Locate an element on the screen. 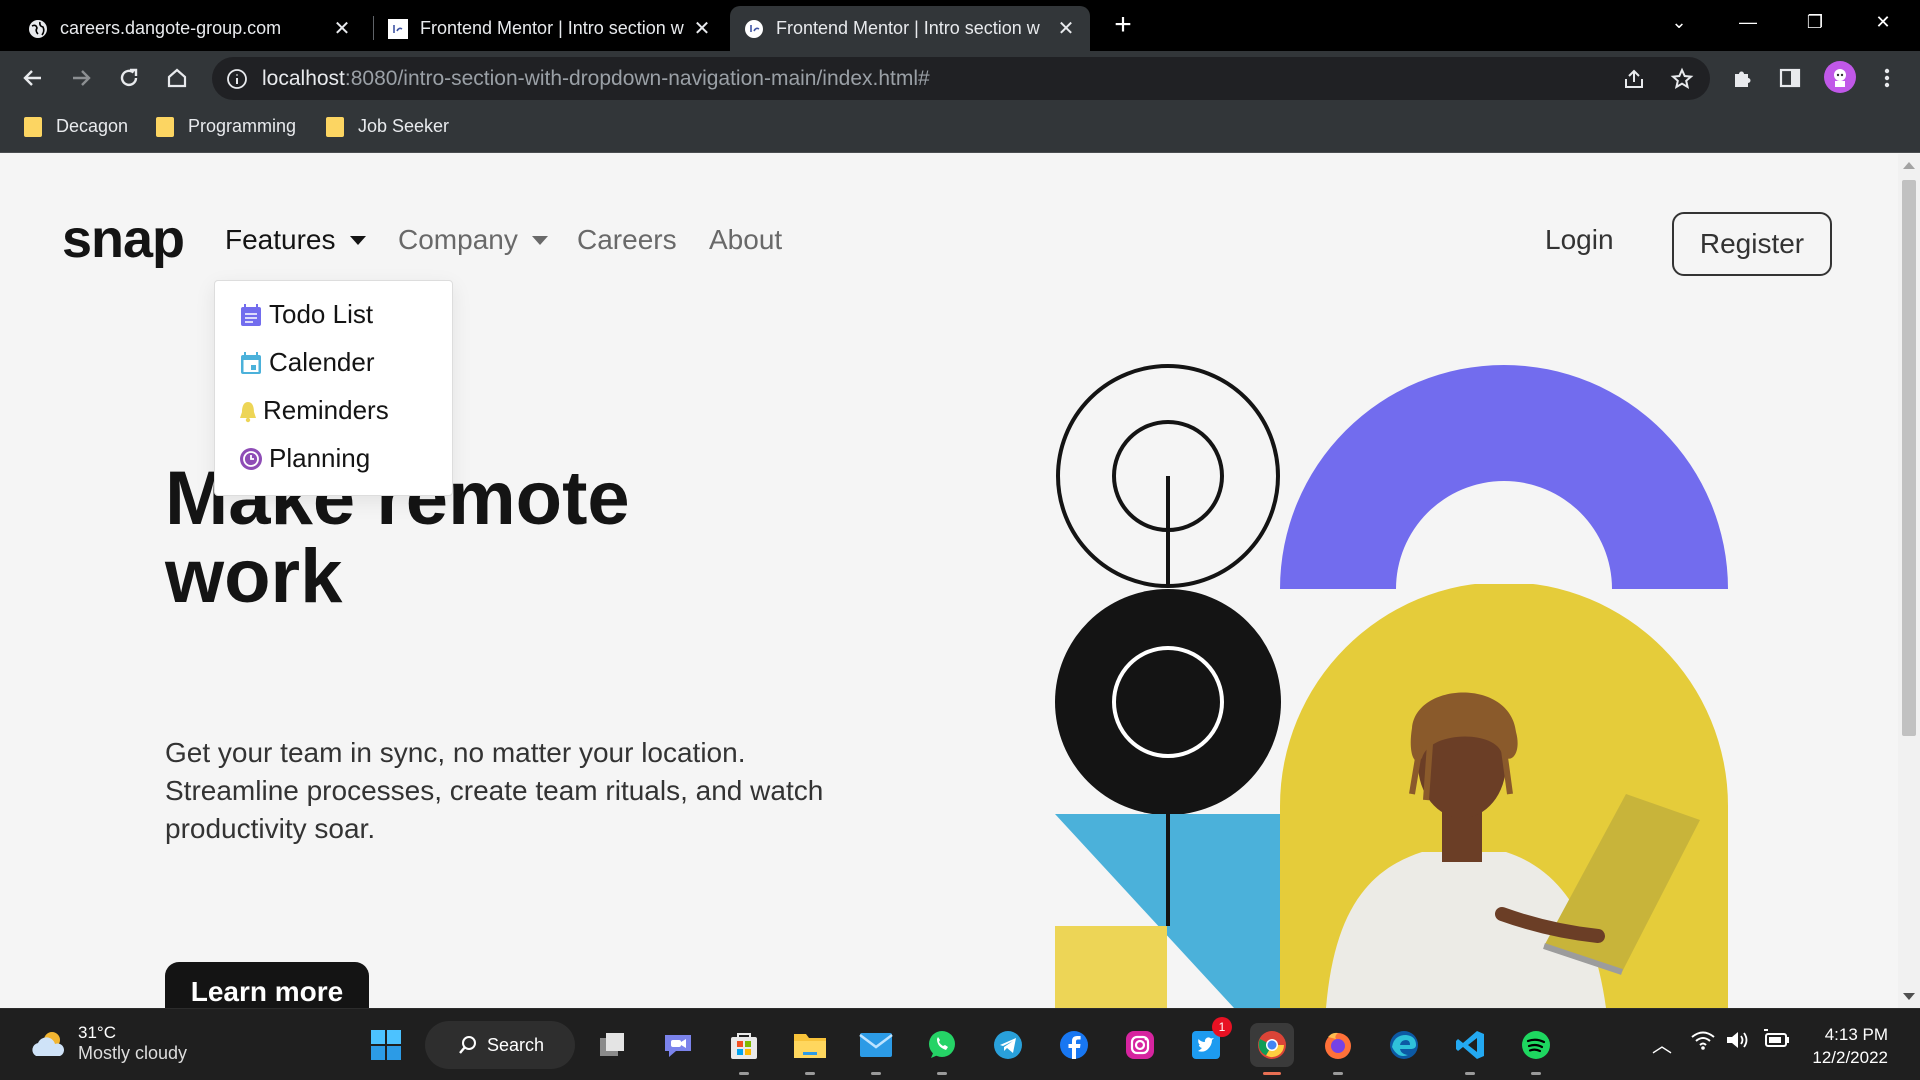 This screenshot has width=1920, height=1080. tab-title: Frontend Mentor | Intro section w is located at coordinates (552, 28).